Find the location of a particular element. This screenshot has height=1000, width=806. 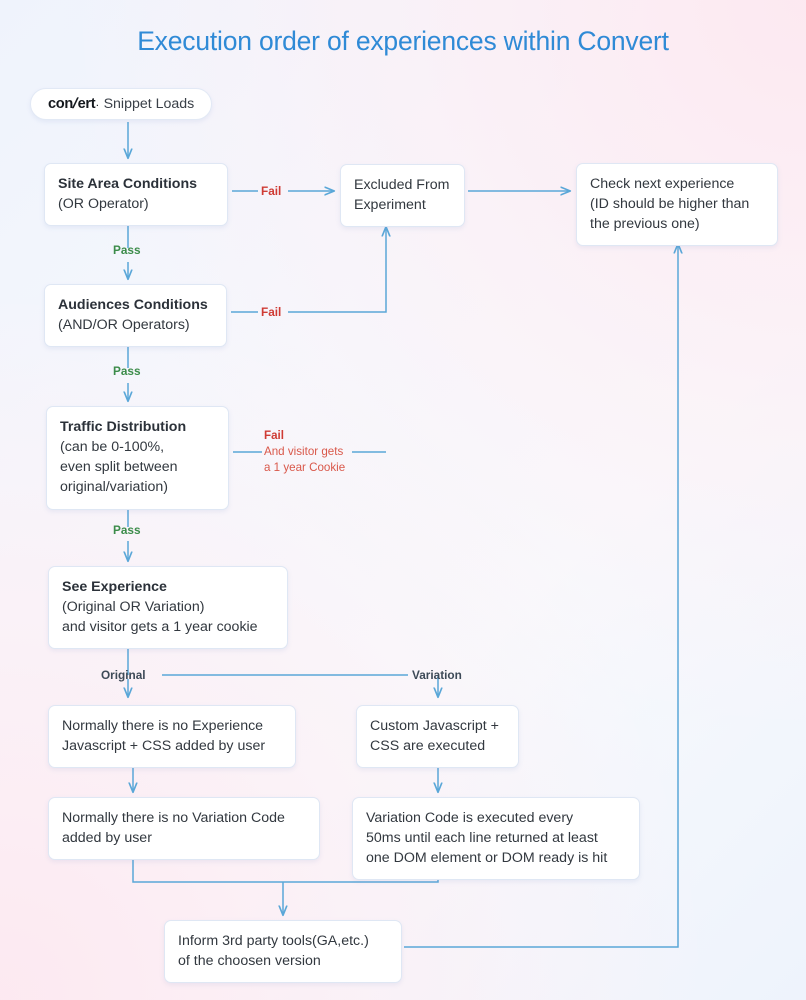

node-variation-js-line2: CSS are executed is located at coordinates (428, 746).